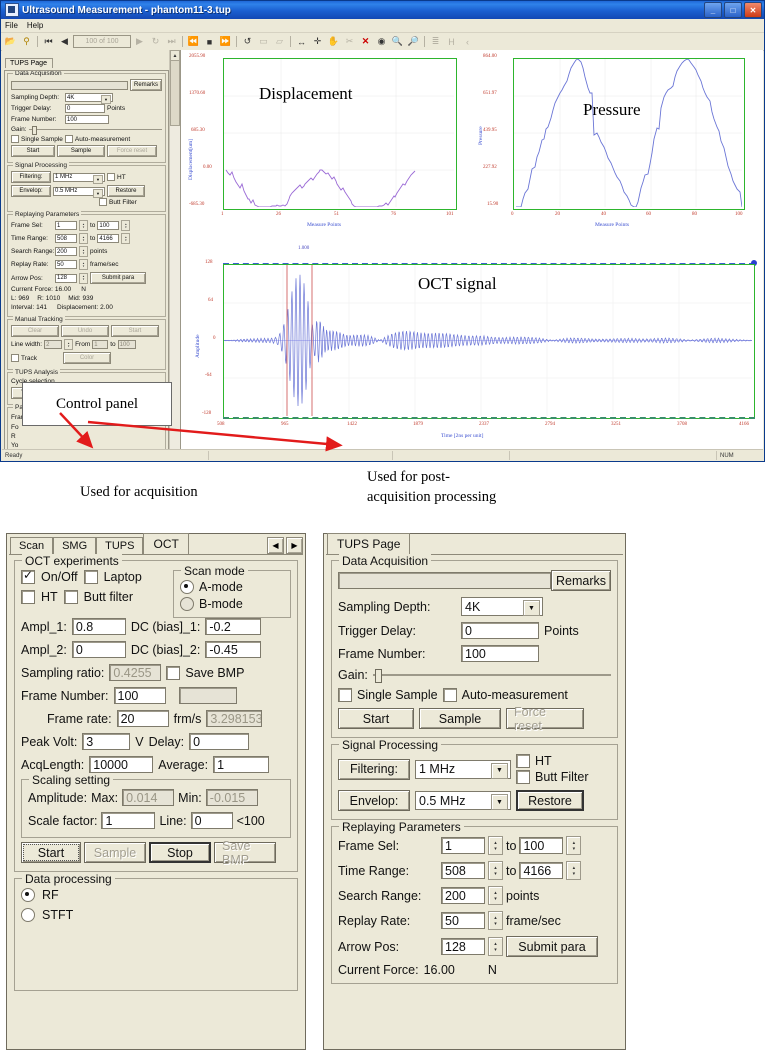  I want to click on oct-frame-number-input: 100, so click(139, 695).